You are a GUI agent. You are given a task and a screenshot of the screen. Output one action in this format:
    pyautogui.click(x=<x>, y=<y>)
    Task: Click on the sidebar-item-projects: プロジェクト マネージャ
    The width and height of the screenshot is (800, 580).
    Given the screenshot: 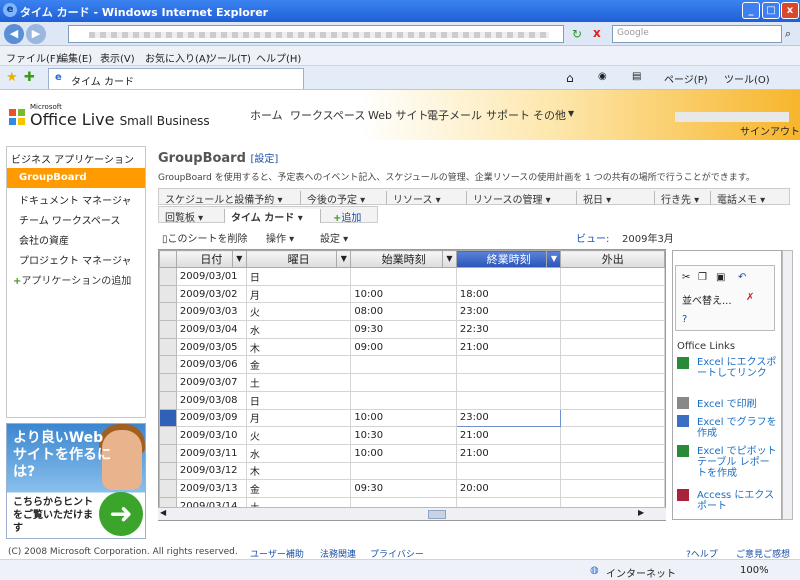 What is the action you would take?
    pyautogui.click(x=76, y=258)
    